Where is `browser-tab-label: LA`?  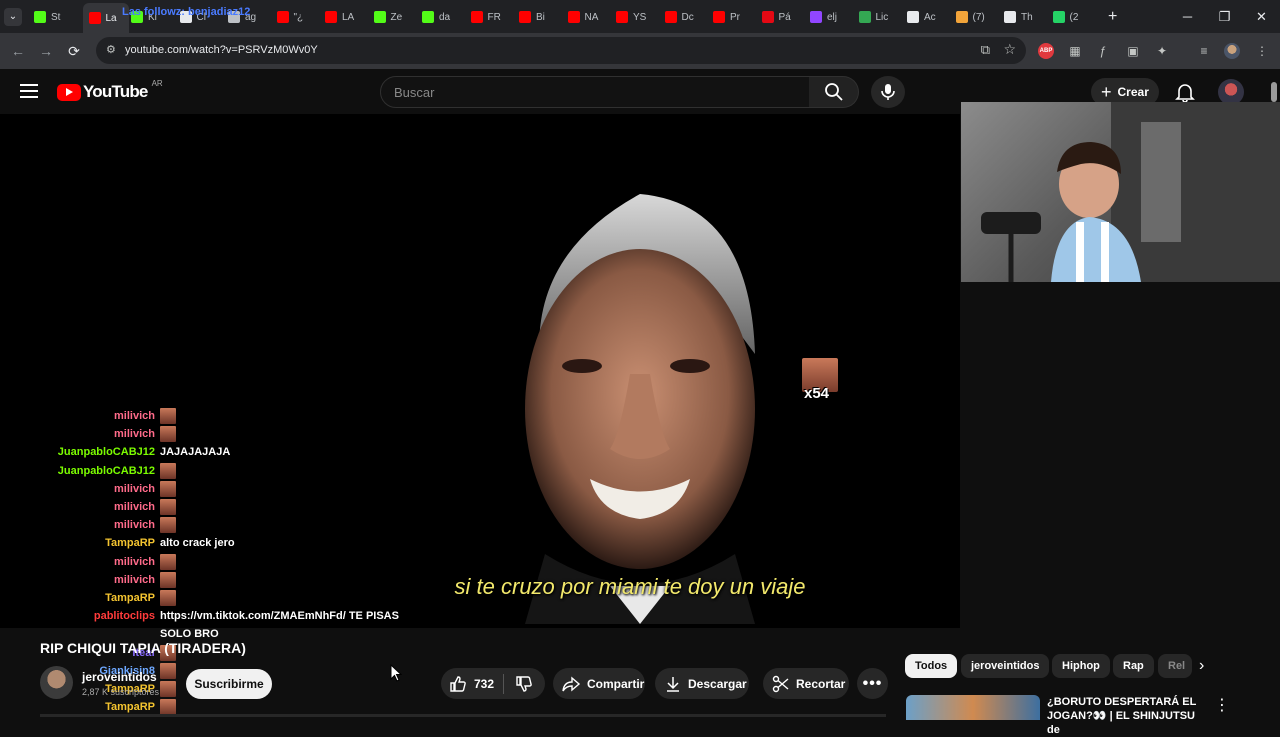 browser-tab-label: LA is located at coordinates (348, 17).